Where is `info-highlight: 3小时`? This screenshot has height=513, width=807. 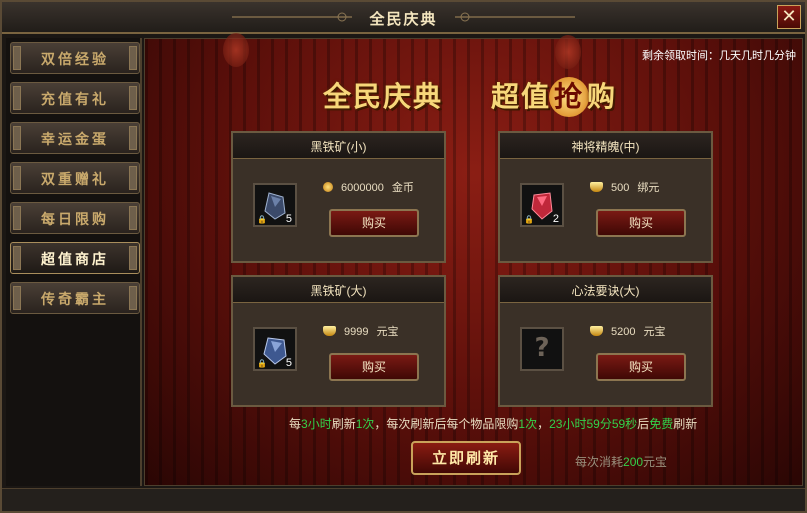
info-highlight: 3小时 is located at coordinates (316, 424).